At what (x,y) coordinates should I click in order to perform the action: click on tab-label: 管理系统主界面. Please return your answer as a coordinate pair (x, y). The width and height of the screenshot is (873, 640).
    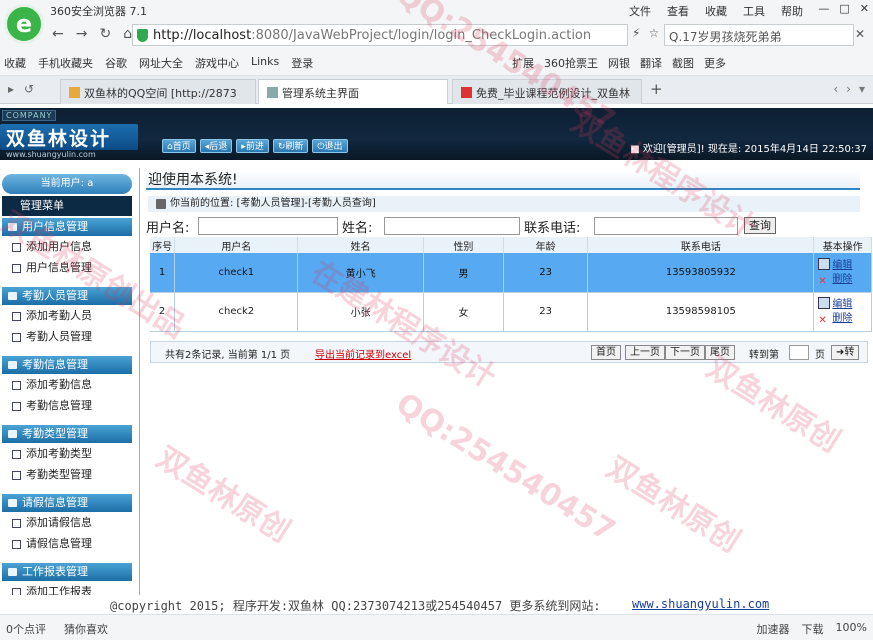
    Looking at the image, I should click on (320, 93).